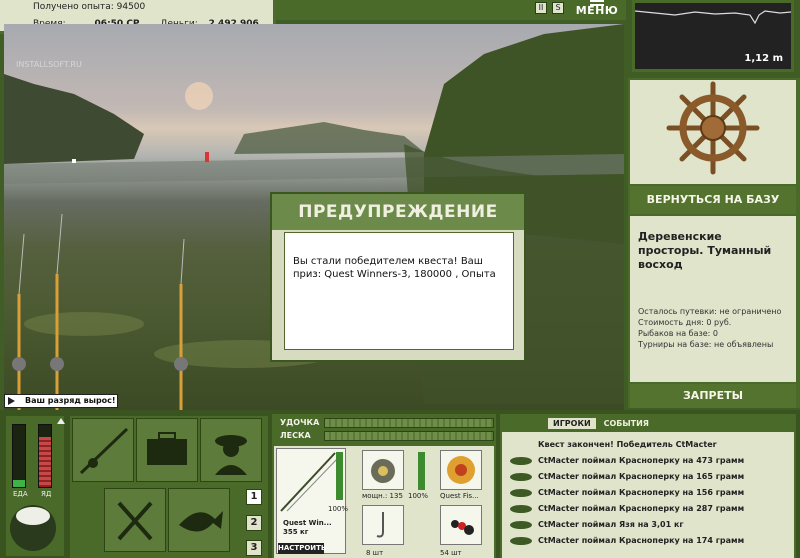  I want to click on angler-icon, so click(231, 455).